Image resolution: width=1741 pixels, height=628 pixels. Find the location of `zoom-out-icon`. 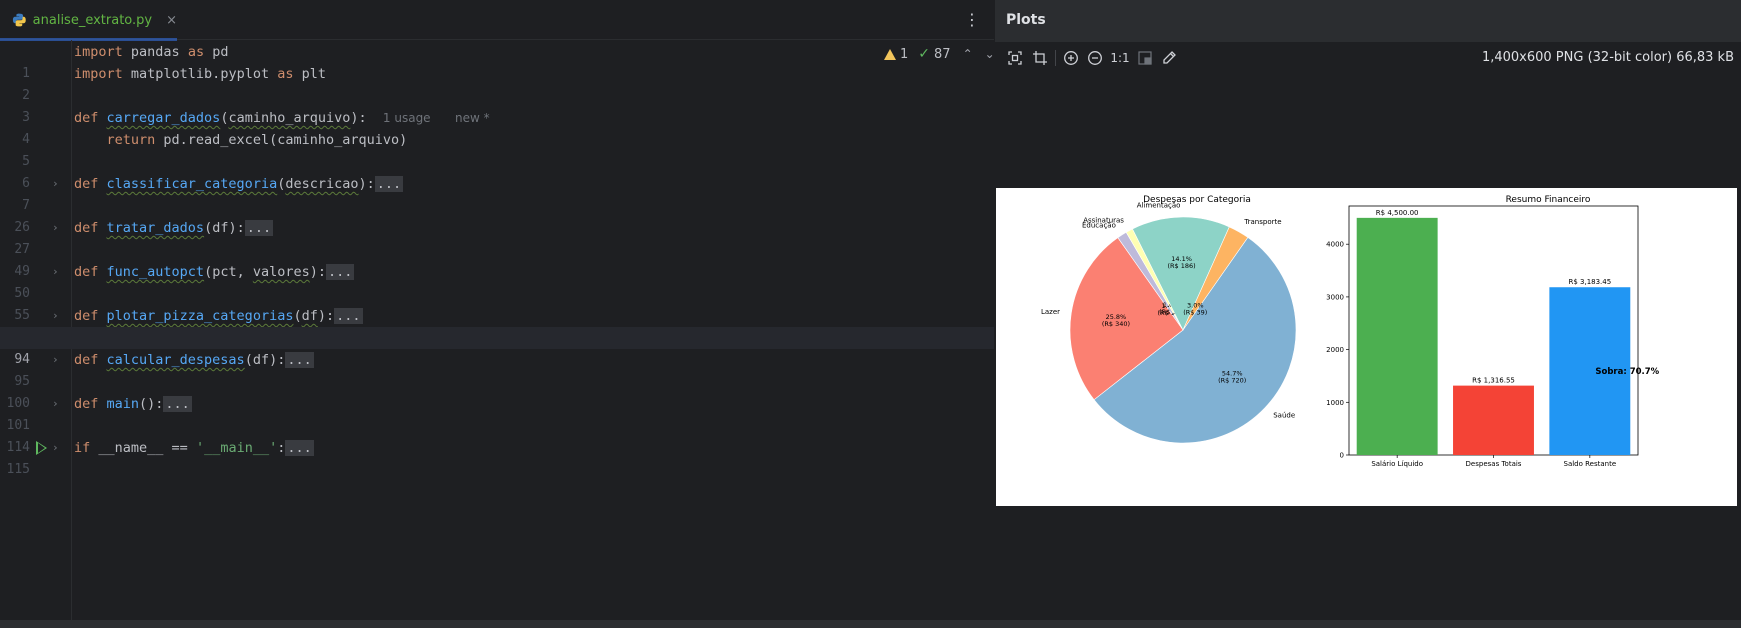

zoom-out-icon is located at coordinates (1095, 58).